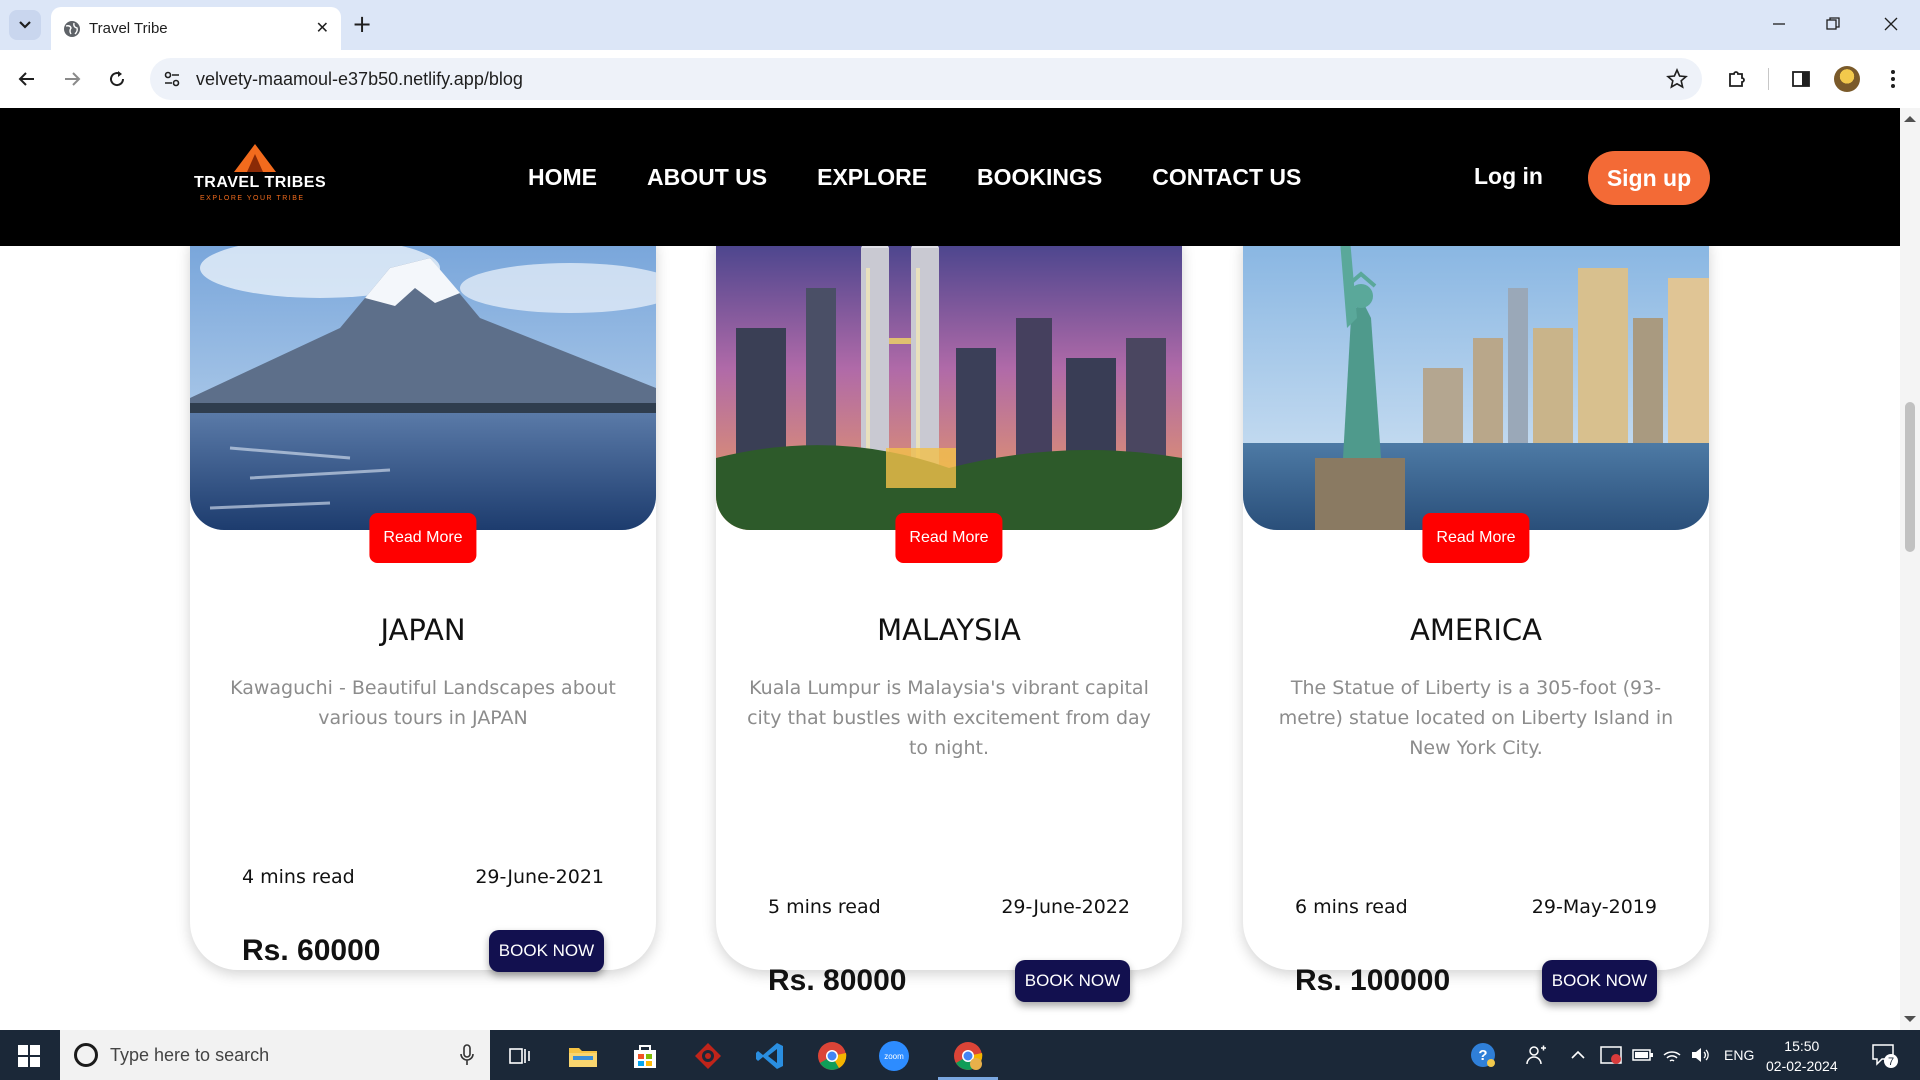  What do you see at coordinates (1847, 79) in the screenshot?
I see `profile-avatar` at bounding box center [1847, 79].